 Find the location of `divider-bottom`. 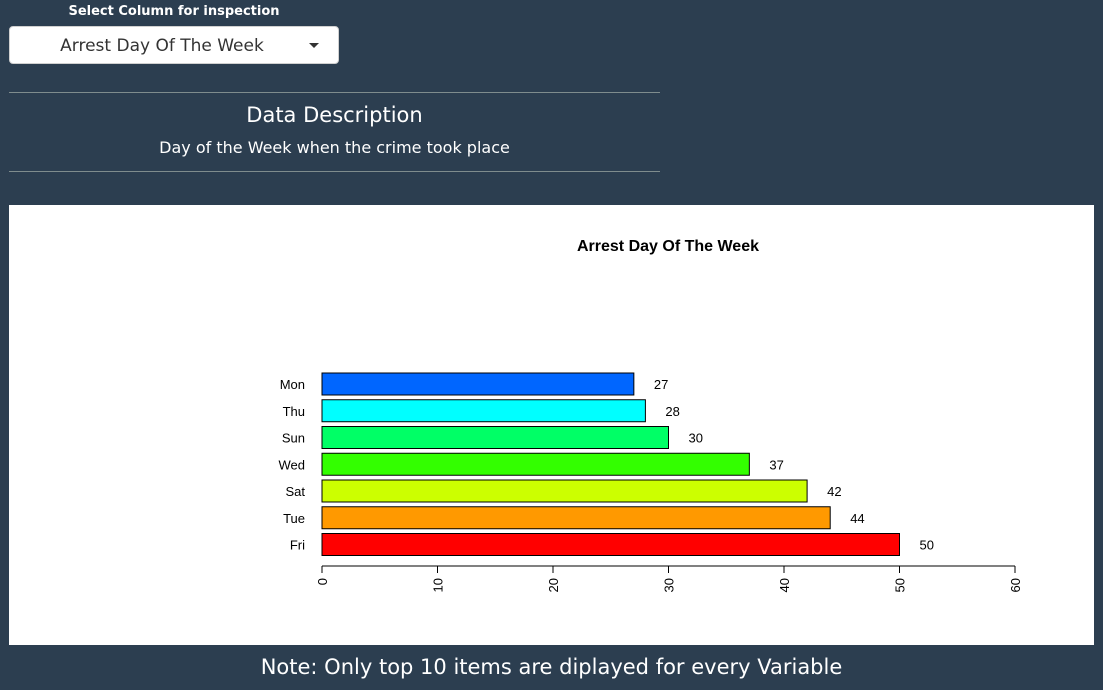

divider-bottom is located at coordinates (334, 171).